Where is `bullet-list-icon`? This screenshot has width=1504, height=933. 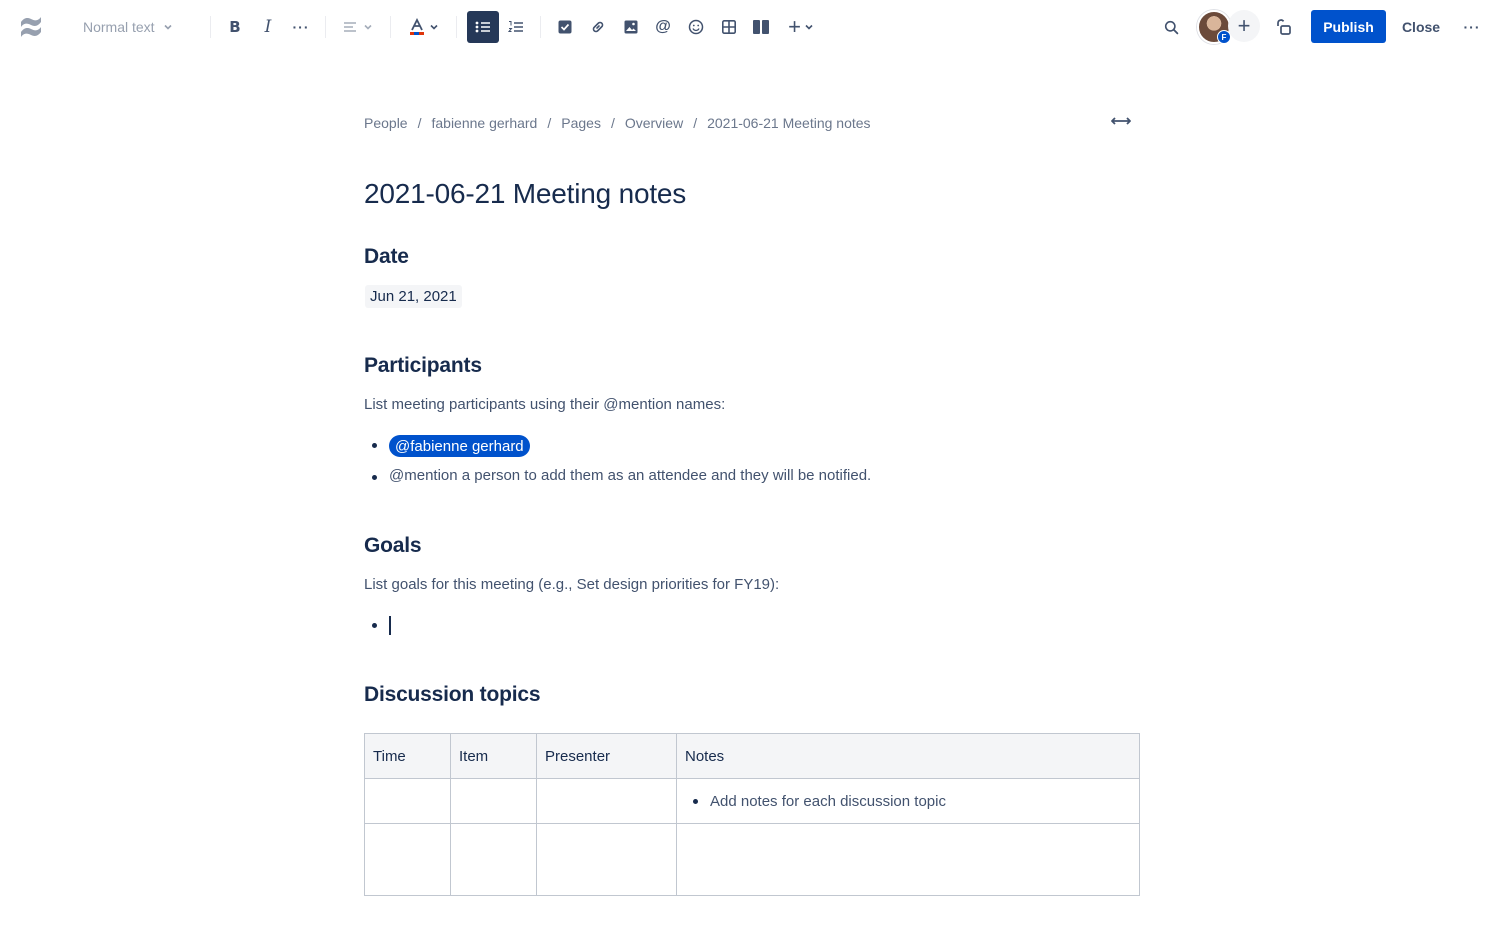 bullet-list-icon is located at coordinates (483, 27).